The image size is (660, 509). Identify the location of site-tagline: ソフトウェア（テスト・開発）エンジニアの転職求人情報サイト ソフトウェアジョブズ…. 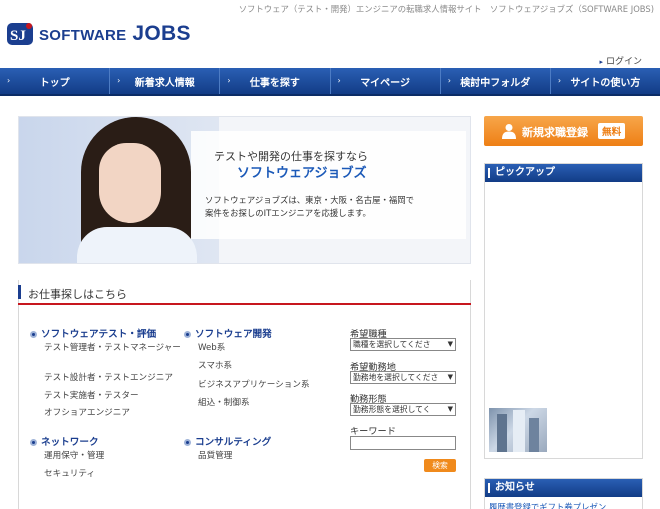
(446, 9).